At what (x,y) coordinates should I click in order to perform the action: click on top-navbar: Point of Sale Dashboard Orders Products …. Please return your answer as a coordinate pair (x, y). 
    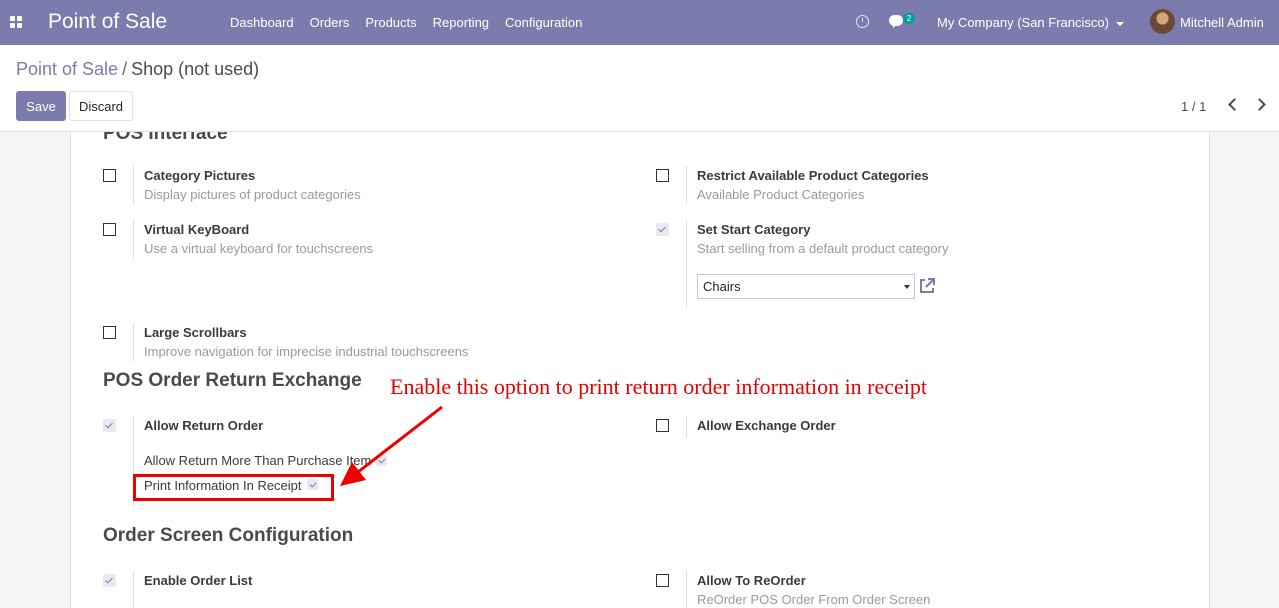
    Looking at the image, I should click on (639, 22).